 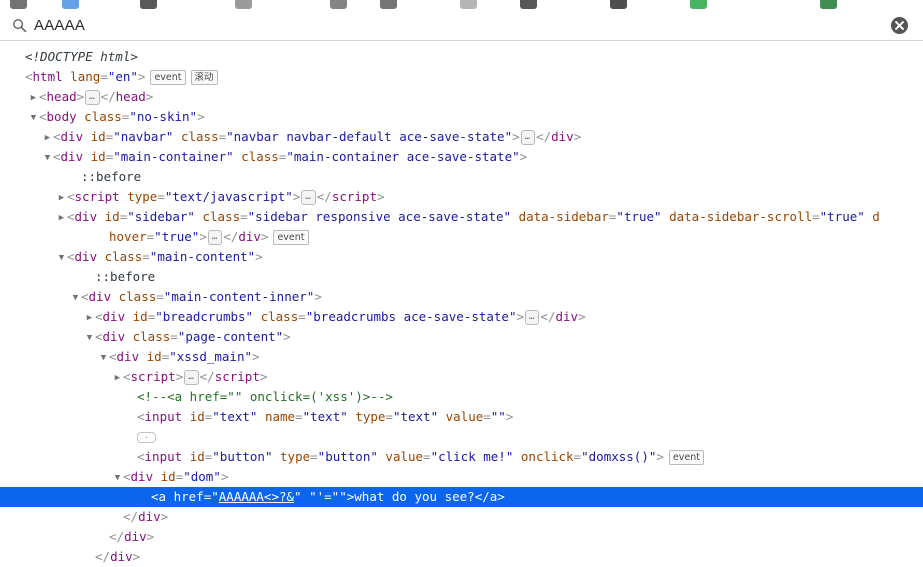 What do you see at coordinates (461, 437) in the screenshot?
I see `input-widget-preview-row: ·` at bounding box center [461, 437].